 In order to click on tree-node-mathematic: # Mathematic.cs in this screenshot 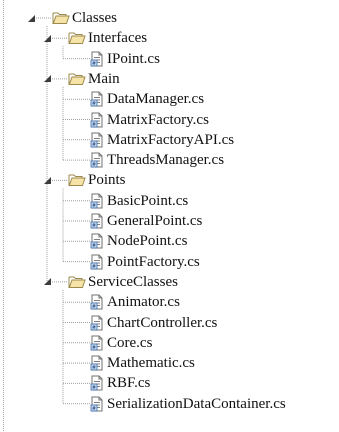, I will do `click(142, 363)`.